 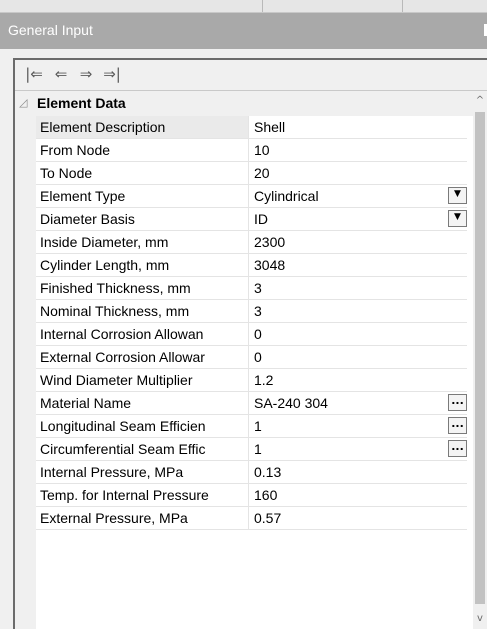 I want to click on property-row: Internal Corrosion Allowan 0, so click(x=251, y=334).